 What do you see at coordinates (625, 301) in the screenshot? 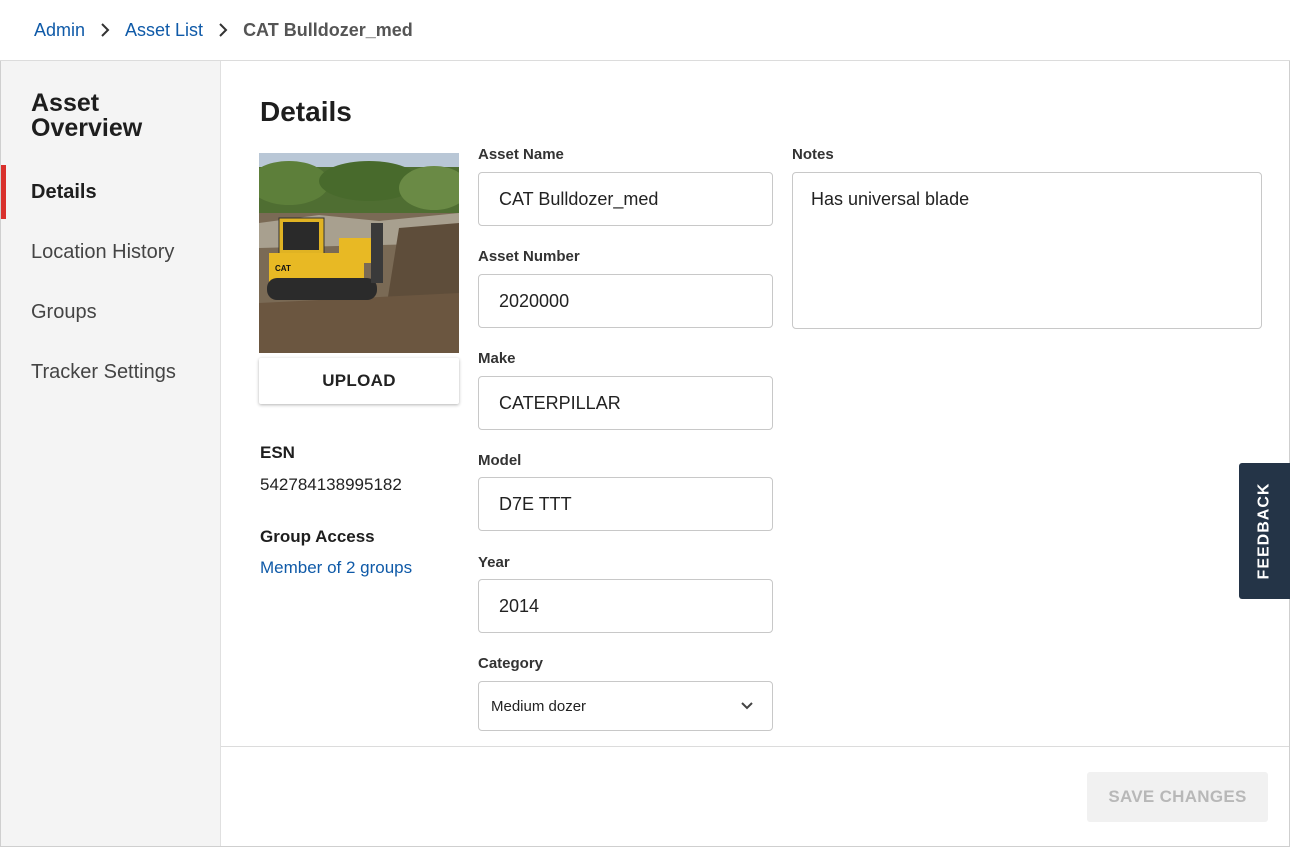
I see `asset-number-field` at bounding box center [625, 301].